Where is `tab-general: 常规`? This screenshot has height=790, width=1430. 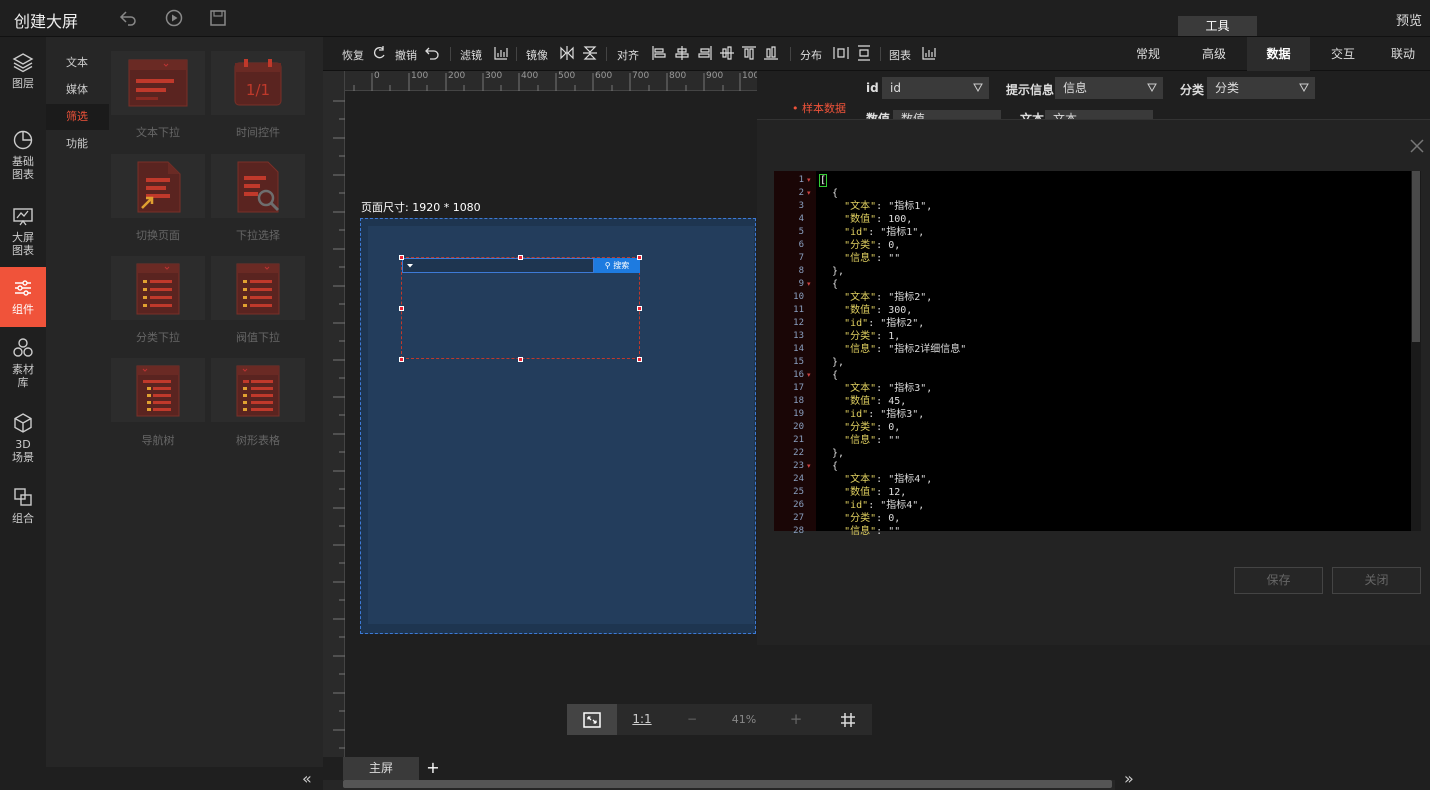 tab-general: 常规 is located at coordinates (1148, 54).